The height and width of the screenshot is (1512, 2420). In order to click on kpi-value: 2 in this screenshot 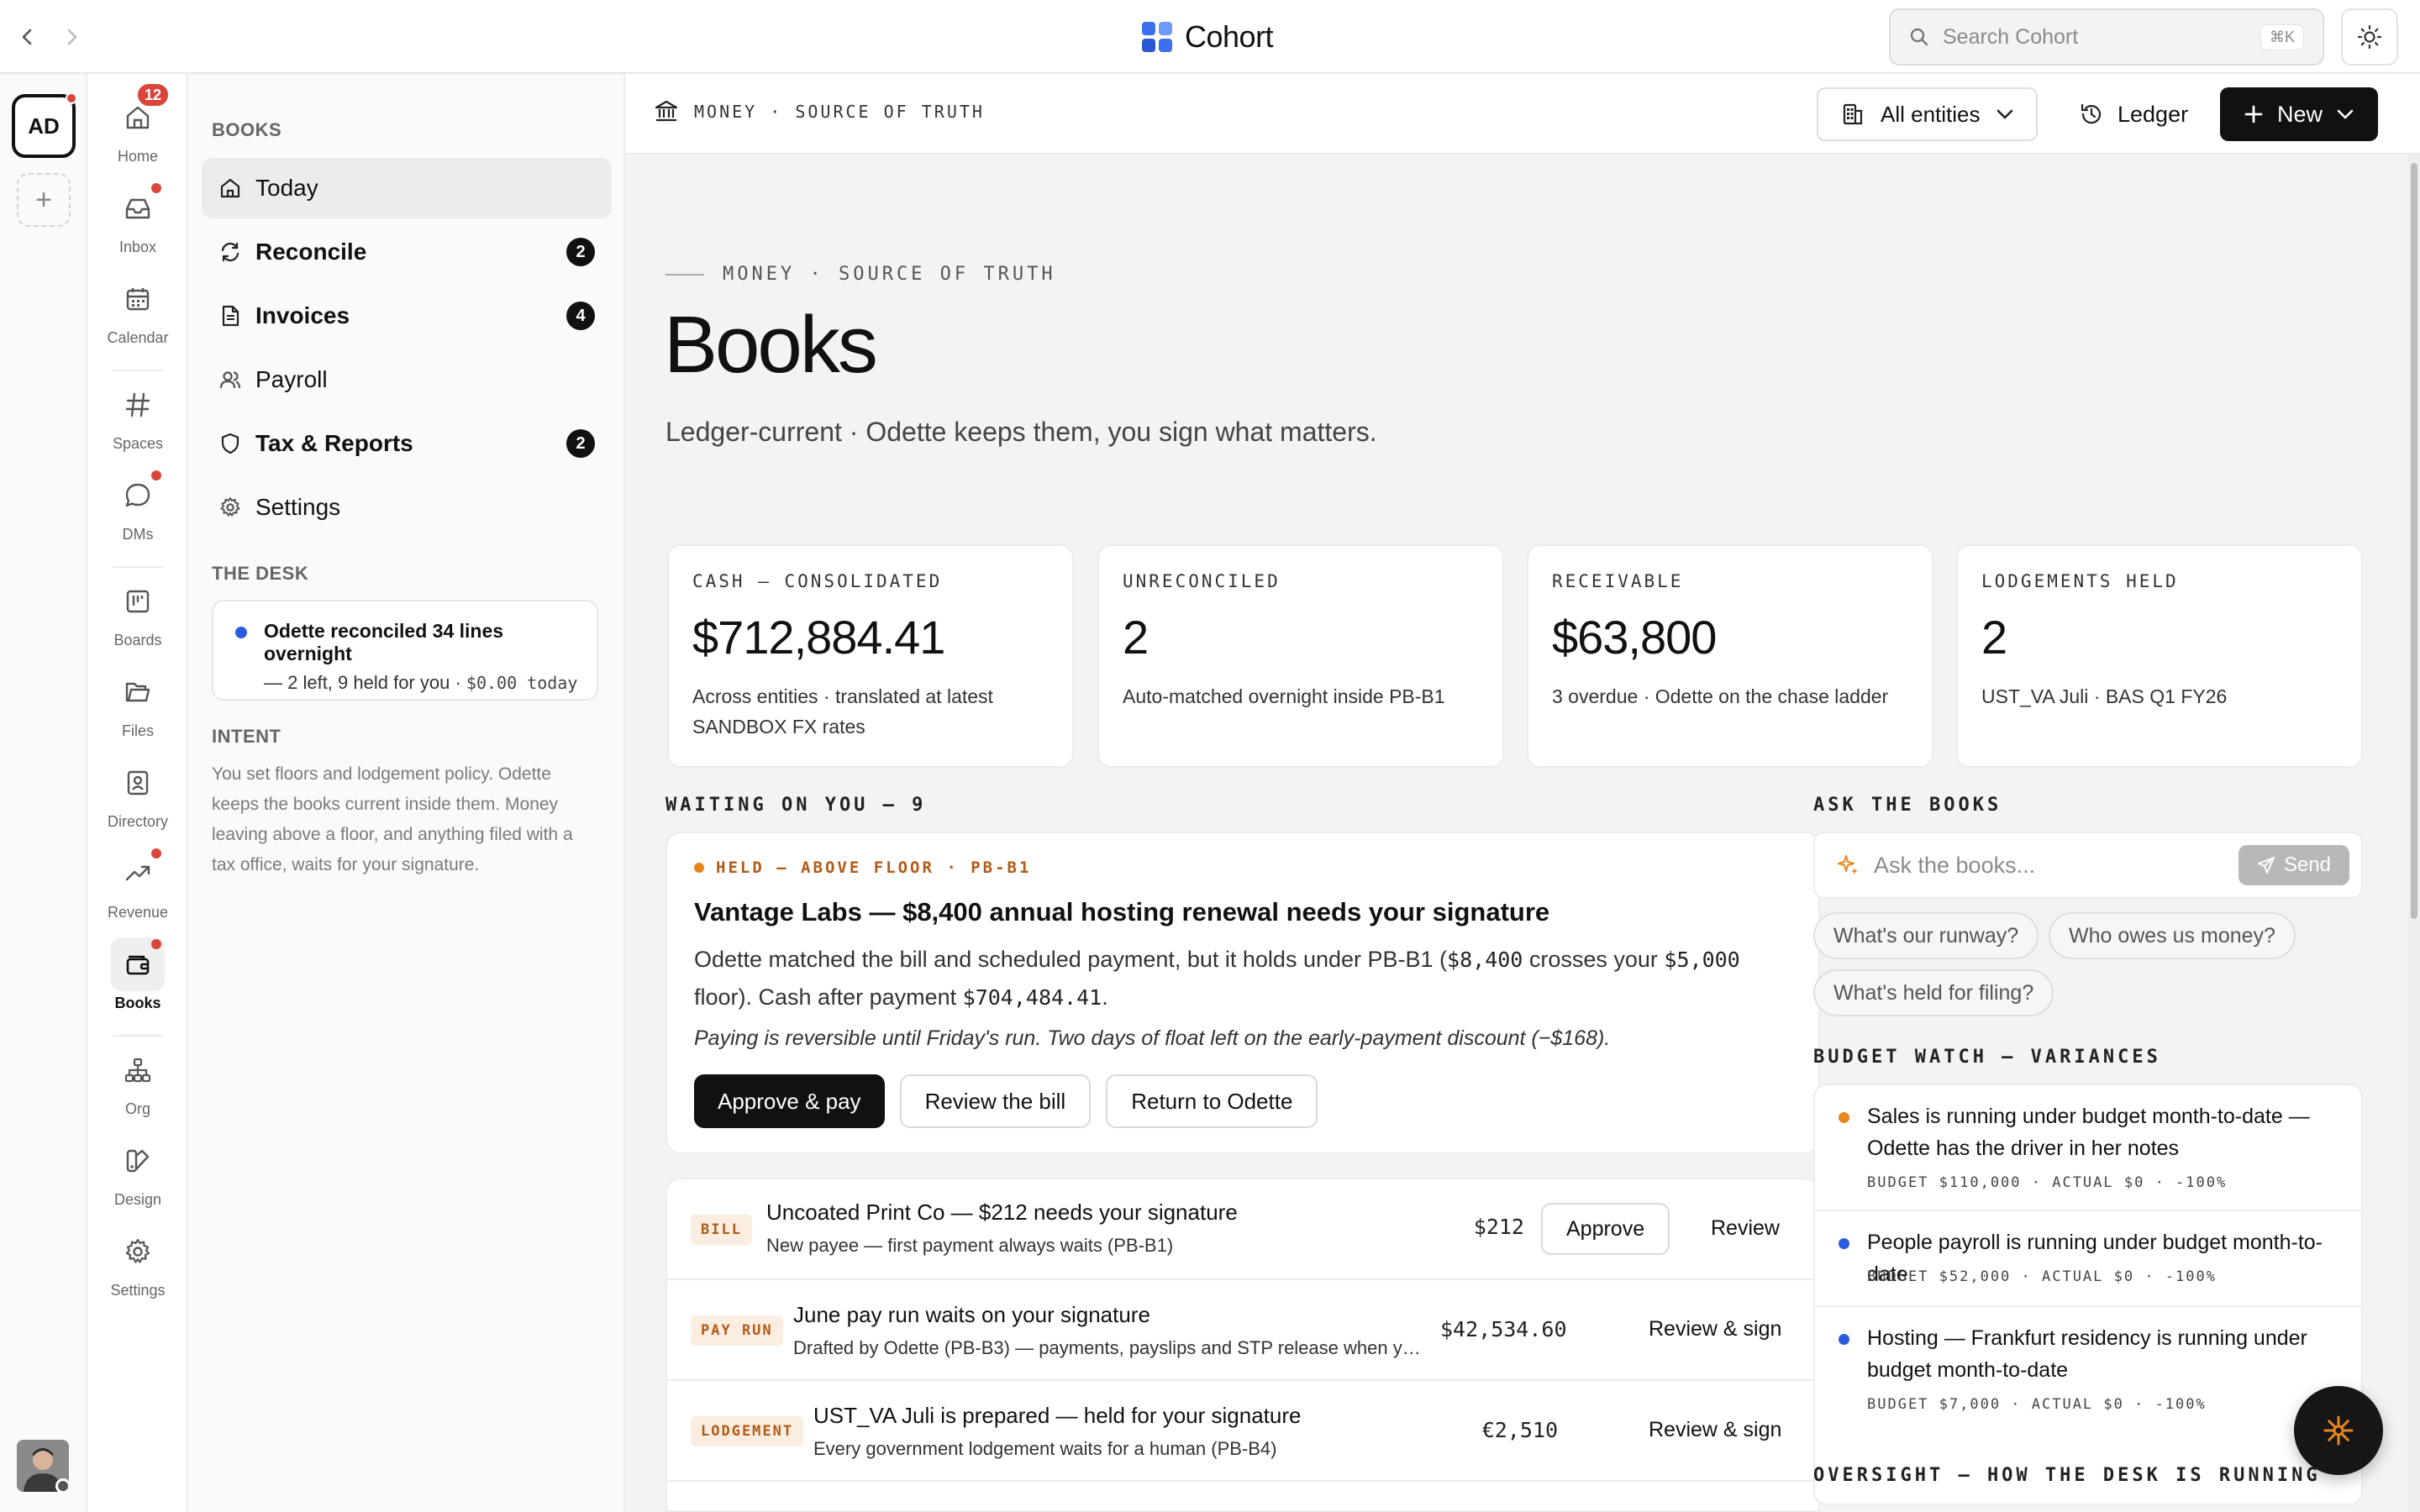, I will do `click(1136, 637)`.